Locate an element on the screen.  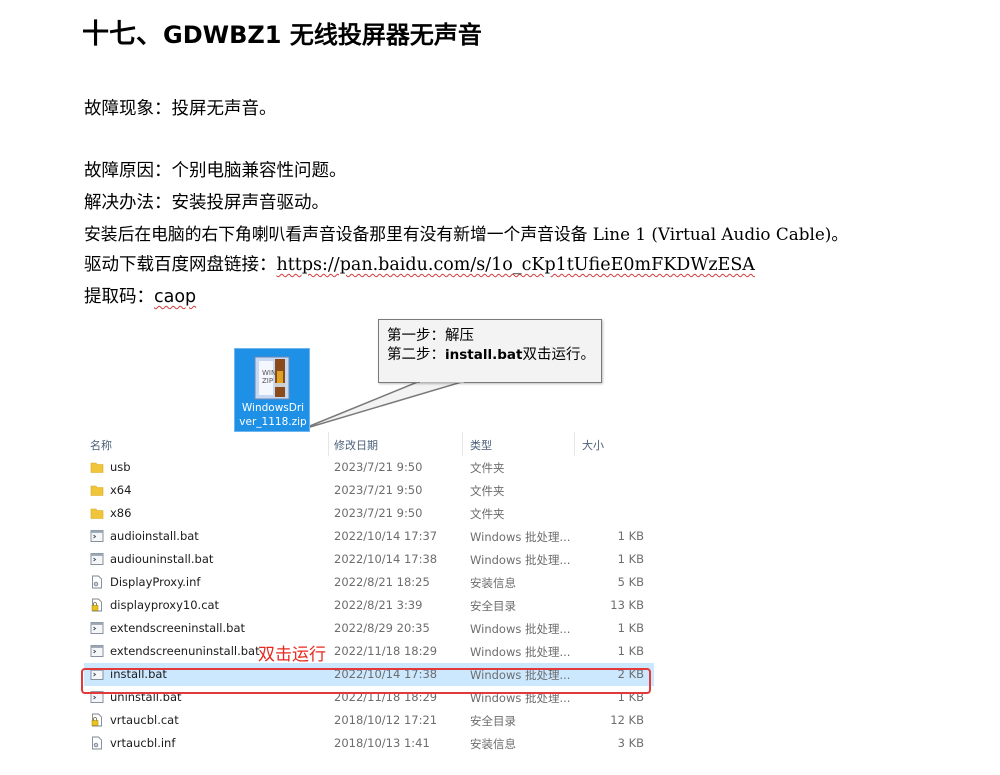
file-date: 2022/10/14 17:38 is located at coordinates (386, 559).